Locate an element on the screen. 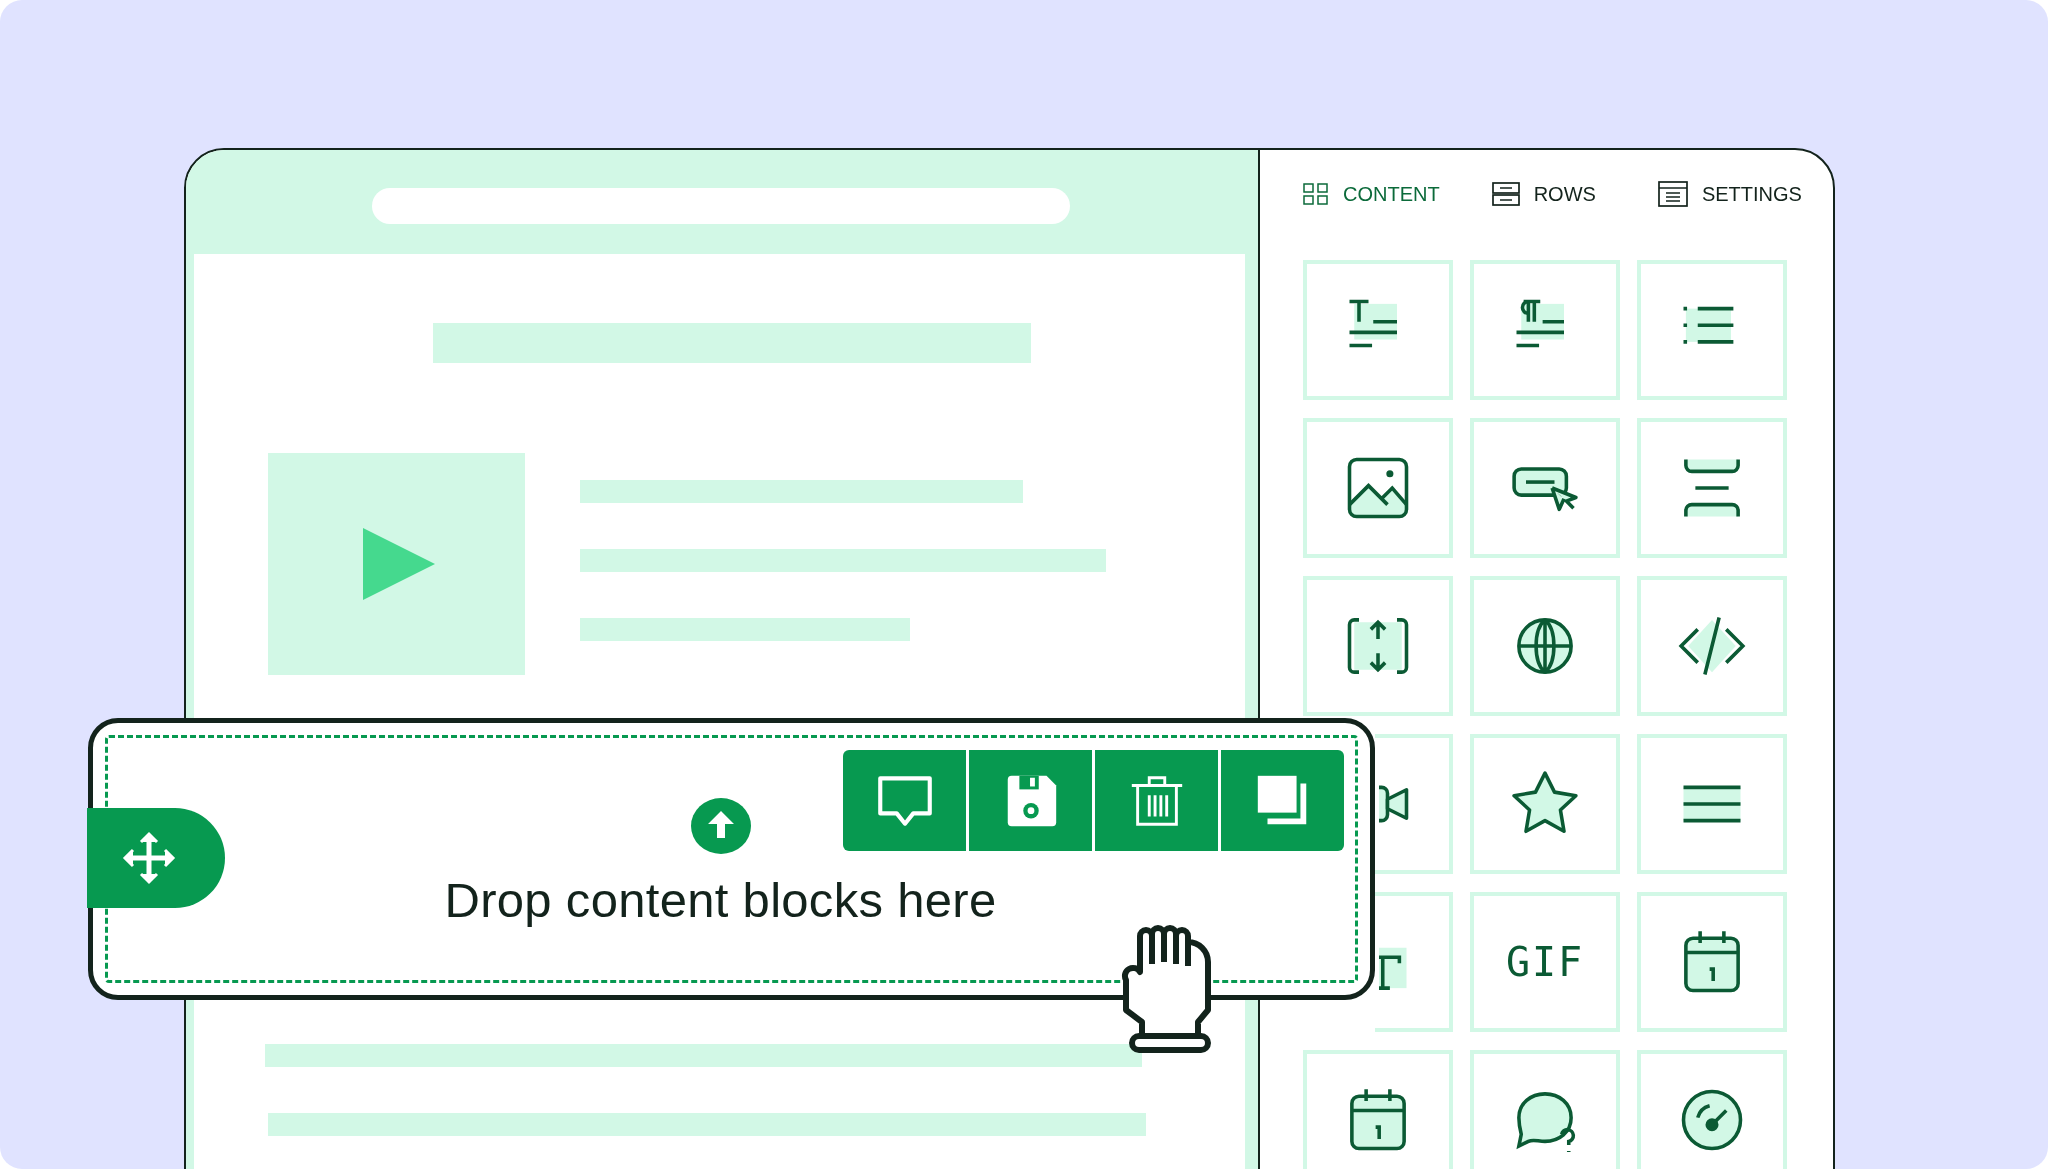 This screenshot has width=2048, height=1169. grid-icon is located at coordinates (1316, 194).